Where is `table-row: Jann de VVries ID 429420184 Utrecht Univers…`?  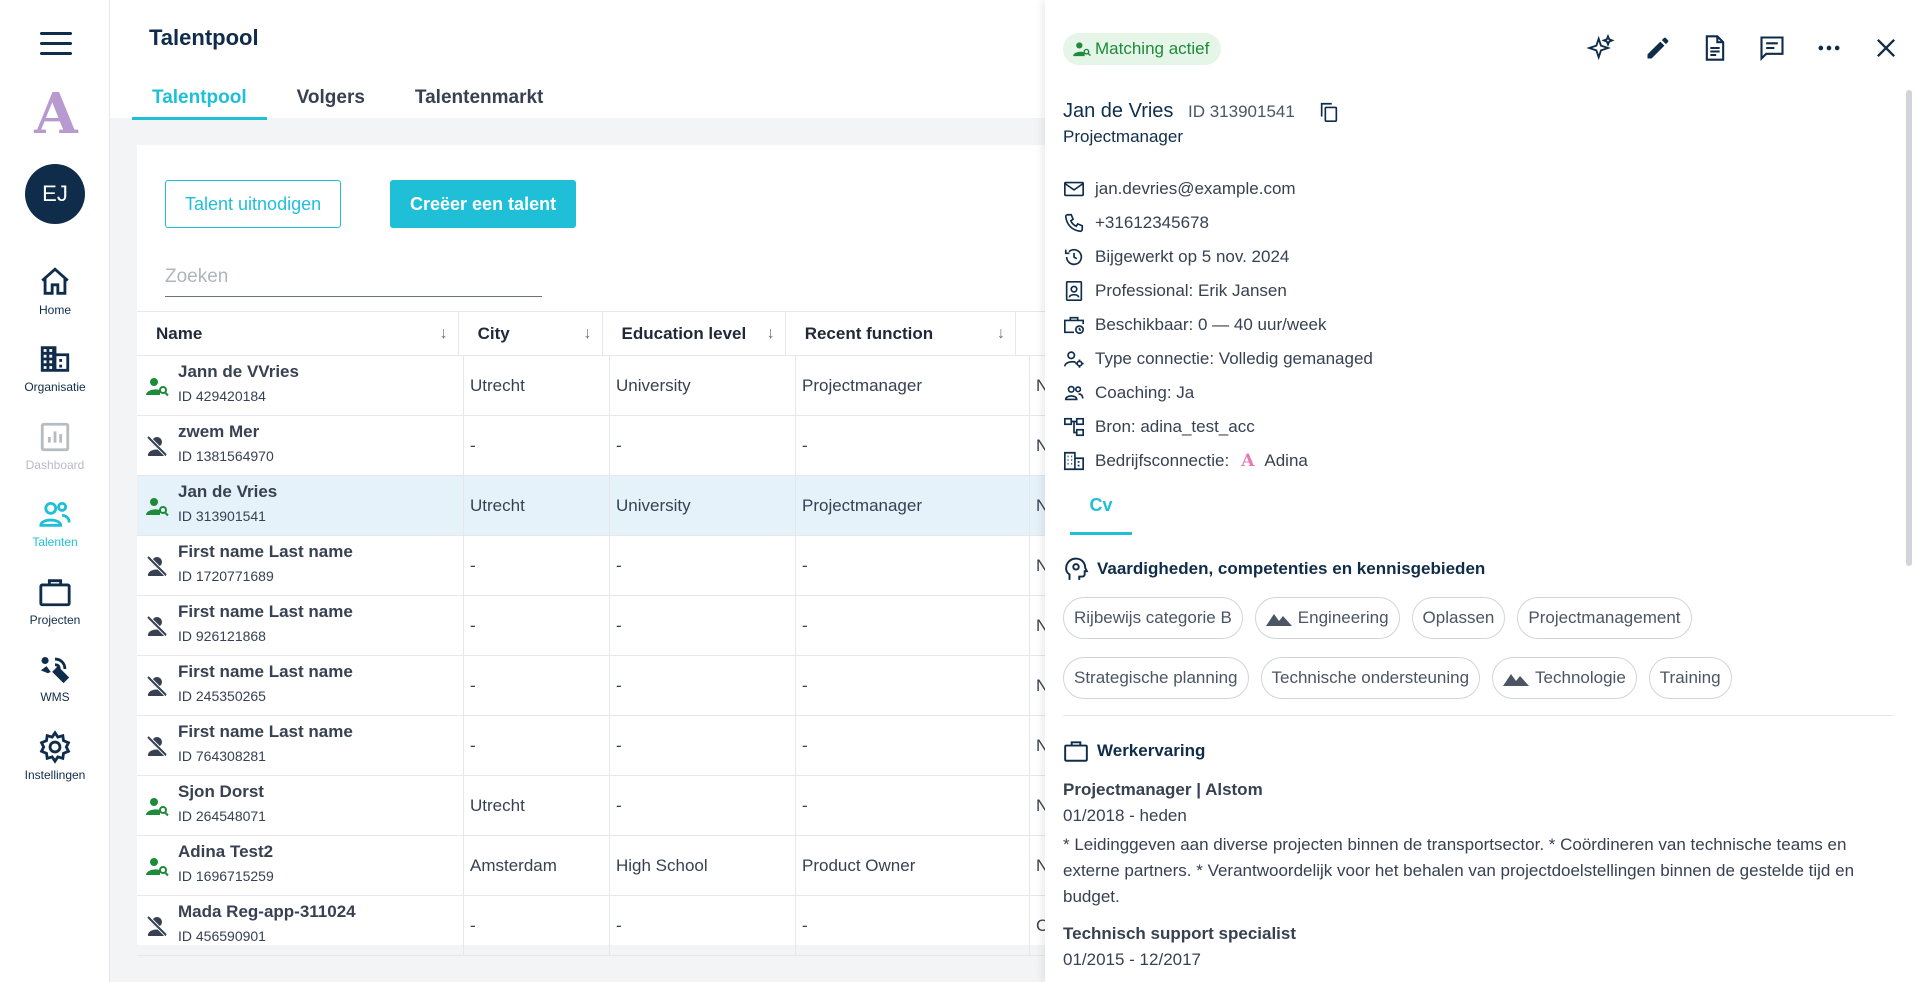
table-row: Jann de VVries ID 429420184 Utrecht Univers… is located at coordinates (591, 386).